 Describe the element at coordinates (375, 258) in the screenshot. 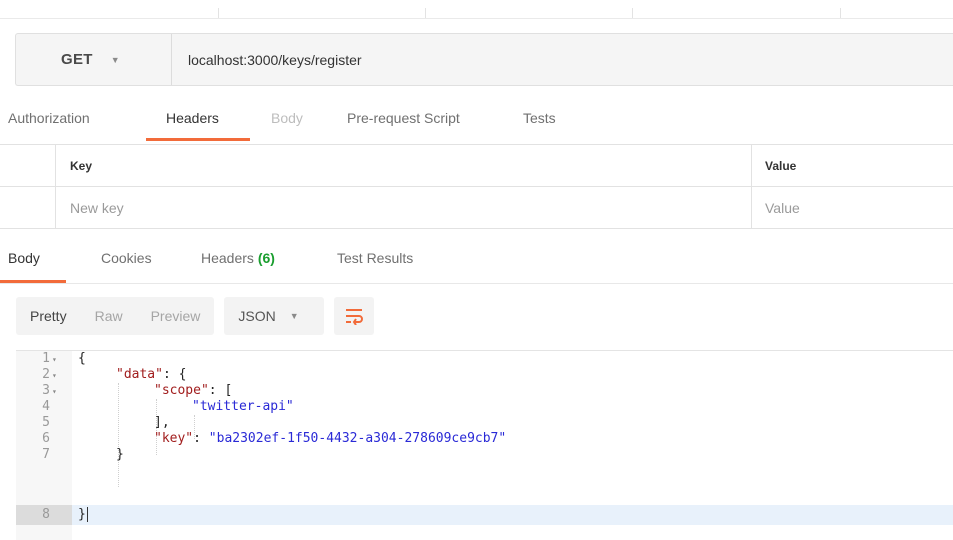

I see `tab-test-results: Test Results` at that location.